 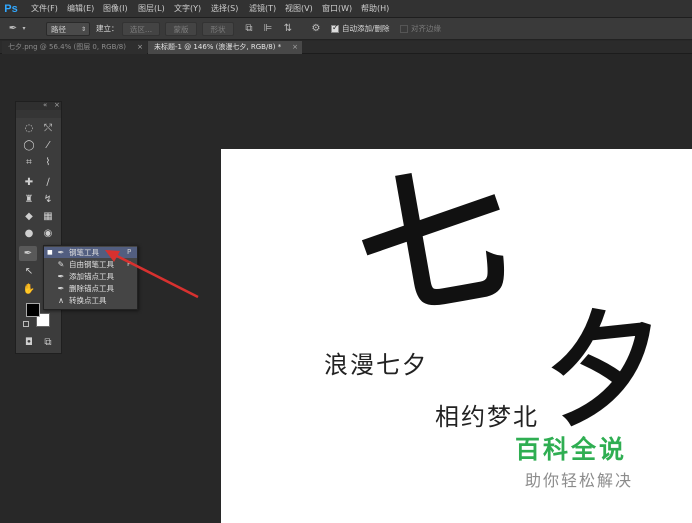 What do you see at coordinates (375, 9) in the screenshot?
I see `menu-help: 帮助(H)` at bounding box center [375, 9].